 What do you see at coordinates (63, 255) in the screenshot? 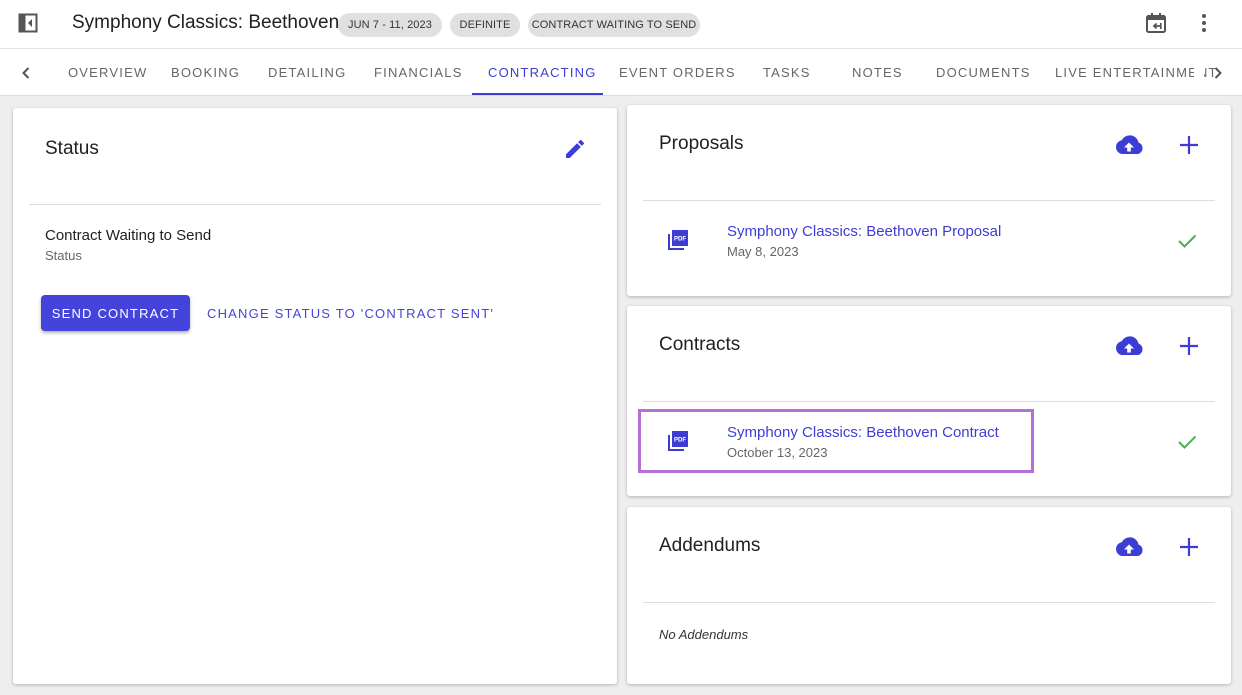
I see `status-caption: Status` at bounding box center [63, 255].